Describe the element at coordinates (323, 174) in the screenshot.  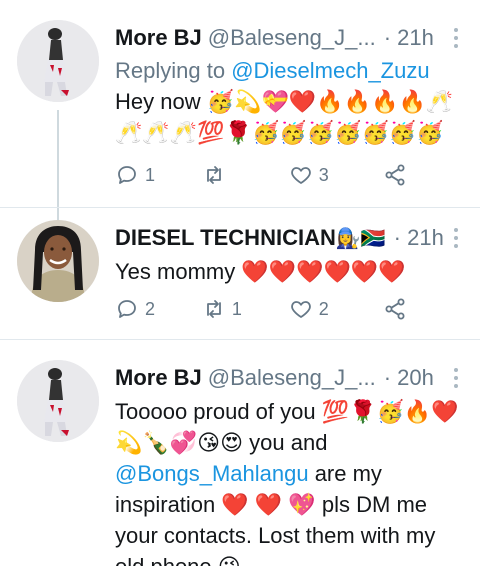
I see `like-count: 3` at that location.